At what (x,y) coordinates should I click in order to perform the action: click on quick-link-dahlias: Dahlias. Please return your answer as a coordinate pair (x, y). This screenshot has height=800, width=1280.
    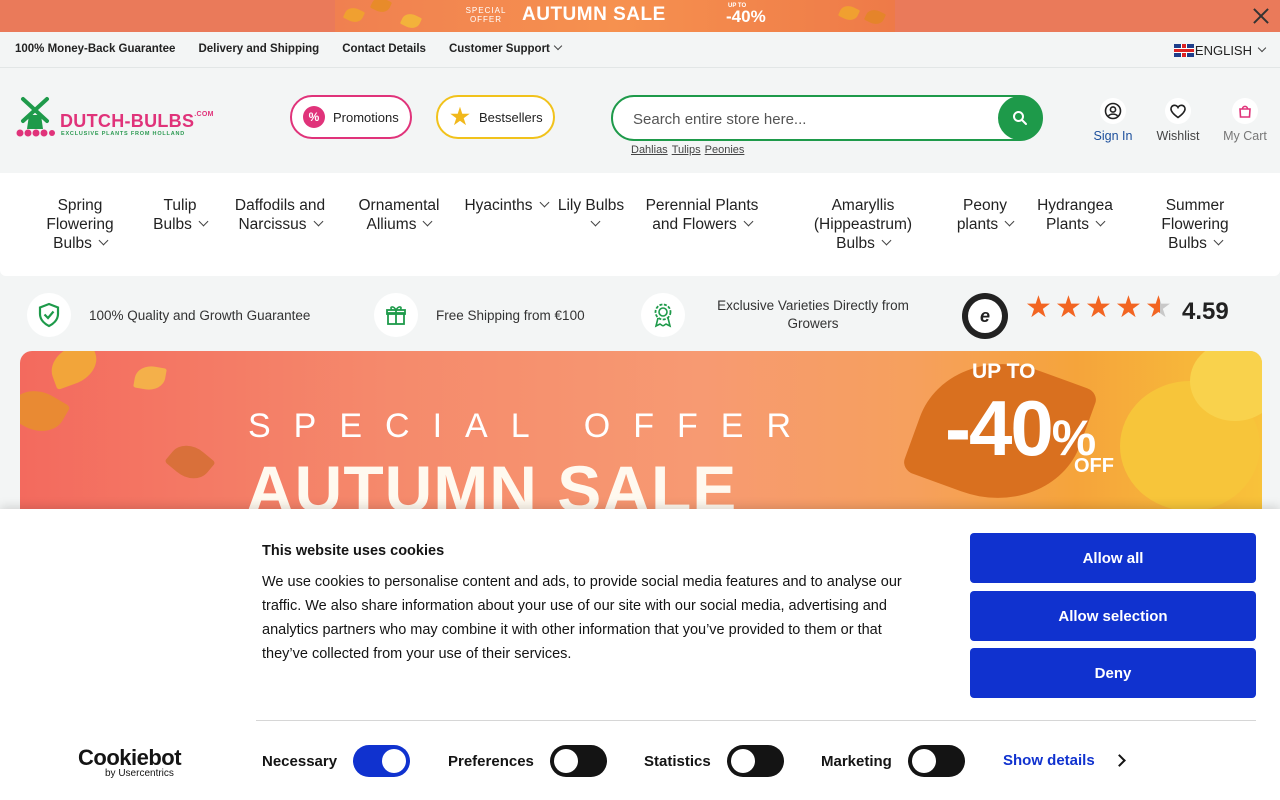
    Looking at the image, I should click on (649, 150).